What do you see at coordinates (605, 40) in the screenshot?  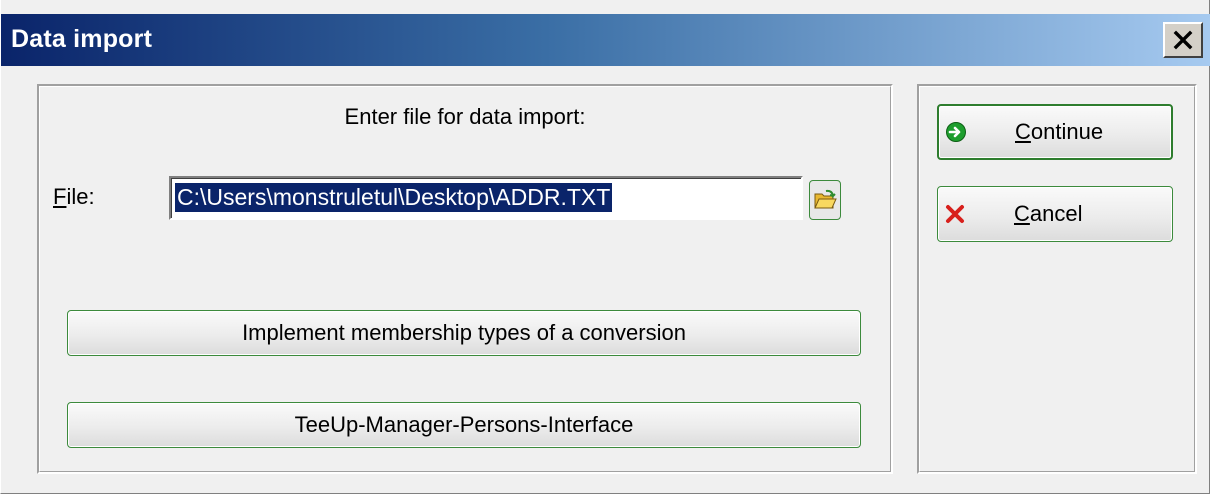 I see `title-bar: Data import` at bounding box center [605, 40].